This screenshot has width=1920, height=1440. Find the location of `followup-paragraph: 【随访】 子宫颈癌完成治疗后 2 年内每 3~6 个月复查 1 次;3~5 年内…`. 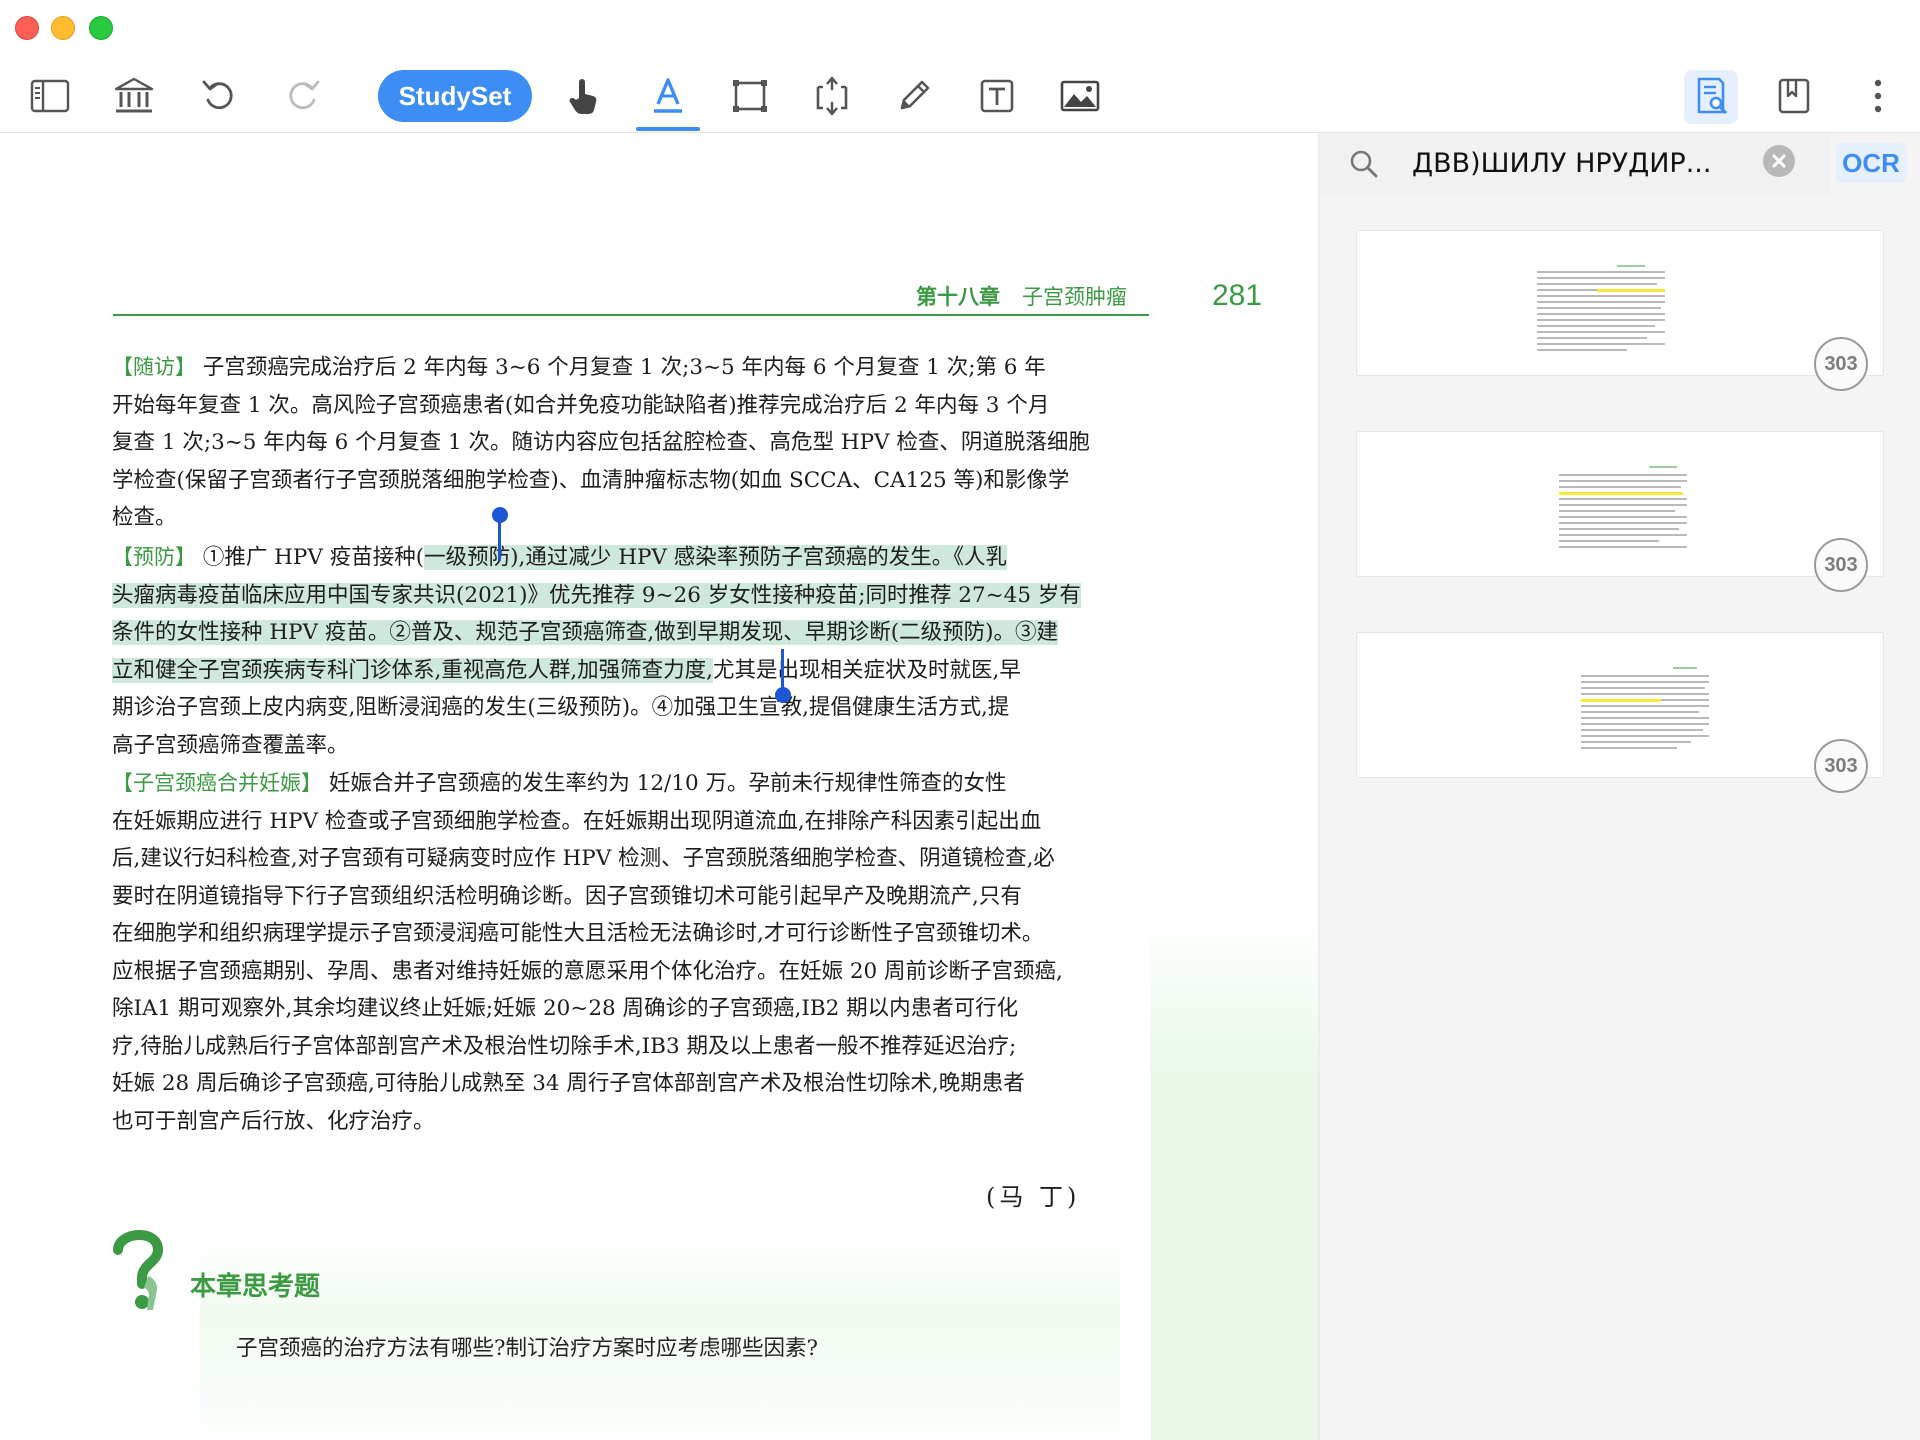

followup-paragraph: 【随访】 子宫颈癌完成治疗后 2 年内每 3~6 个月复查 1 次;3~5 年内… is located at coordinates (620, 443).